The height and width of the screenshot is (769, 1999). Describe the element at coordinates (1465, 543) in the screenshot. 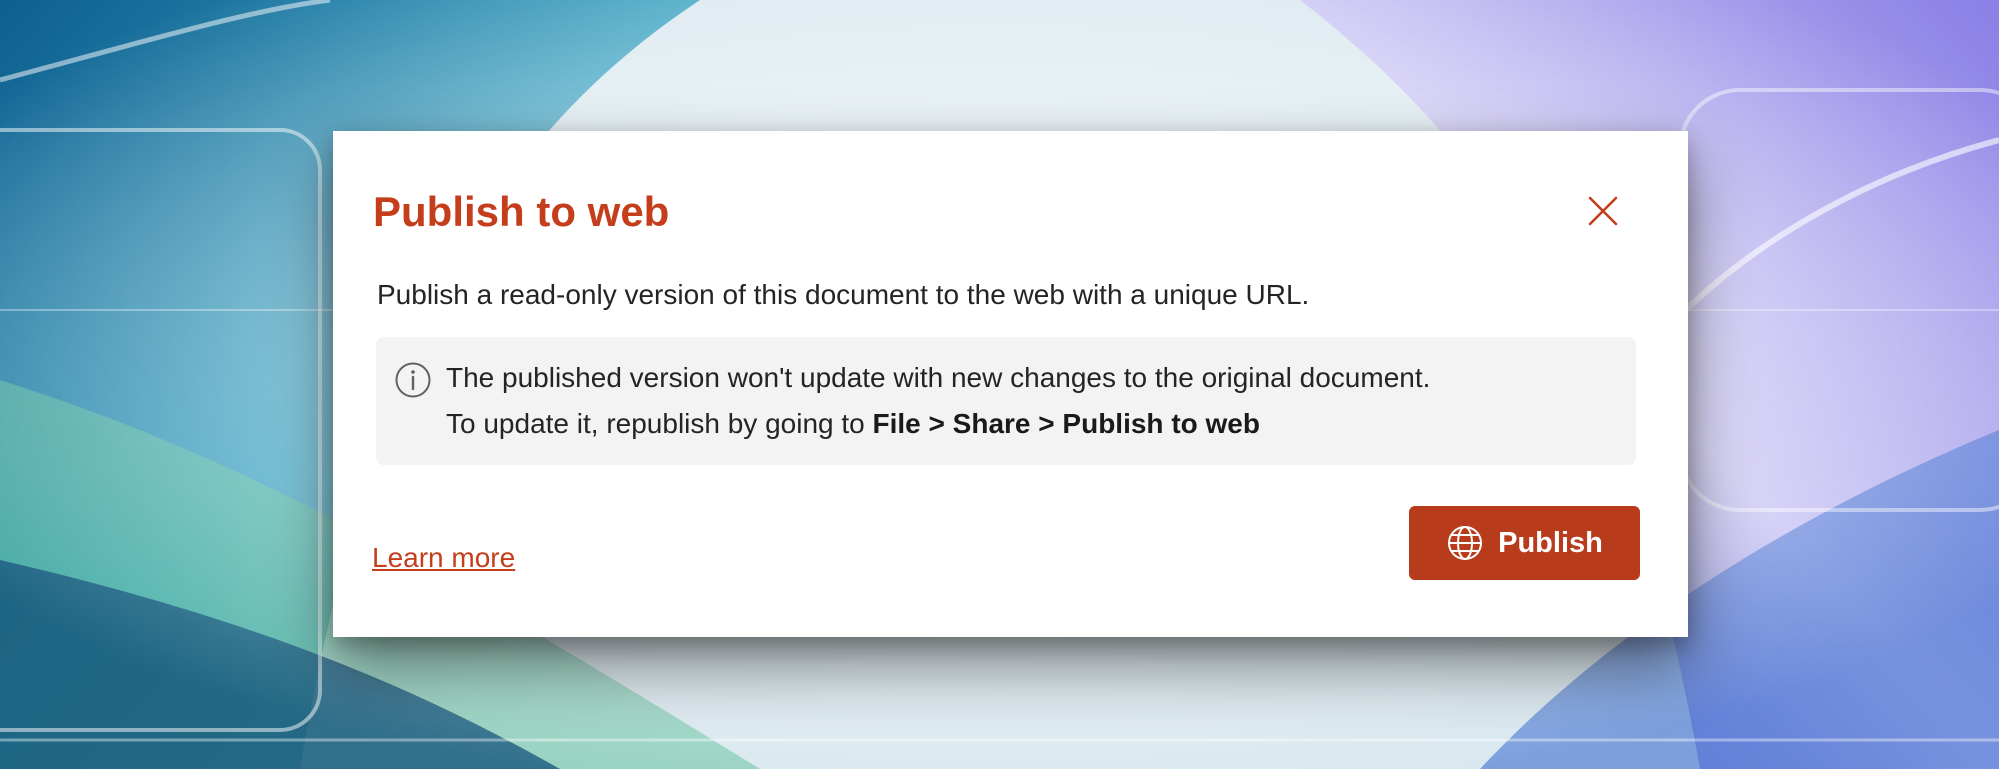

I see `globe-icon` at that location.